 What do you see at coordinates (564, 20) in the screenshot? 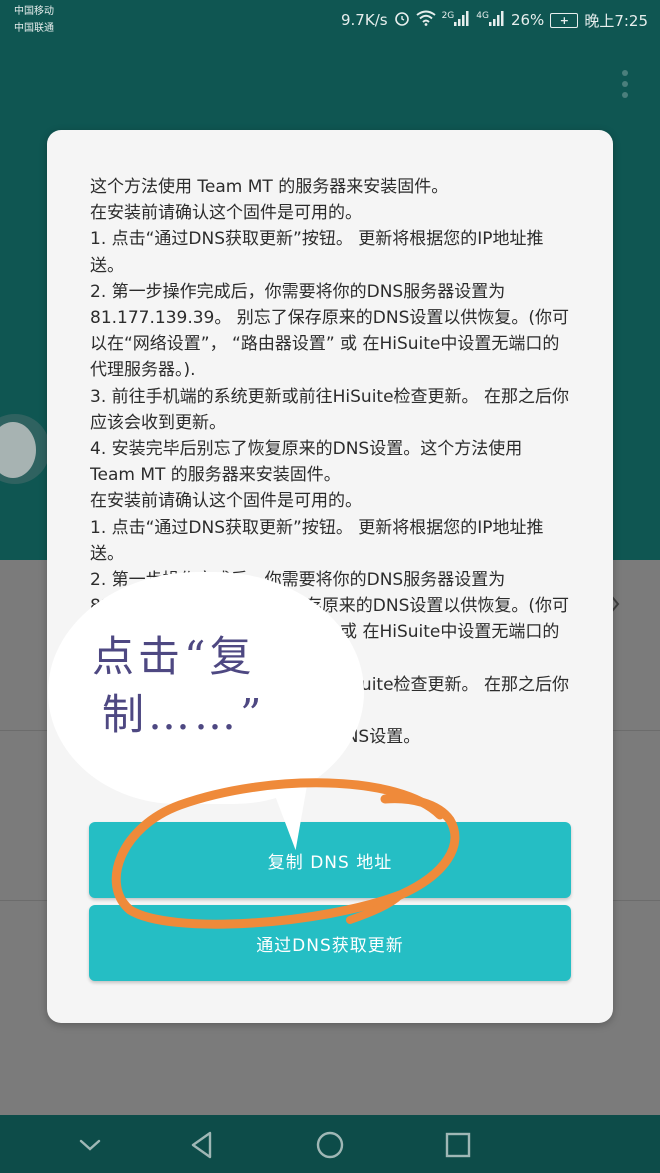
I see `battery-icon: +` at bounding box center [564, 20].